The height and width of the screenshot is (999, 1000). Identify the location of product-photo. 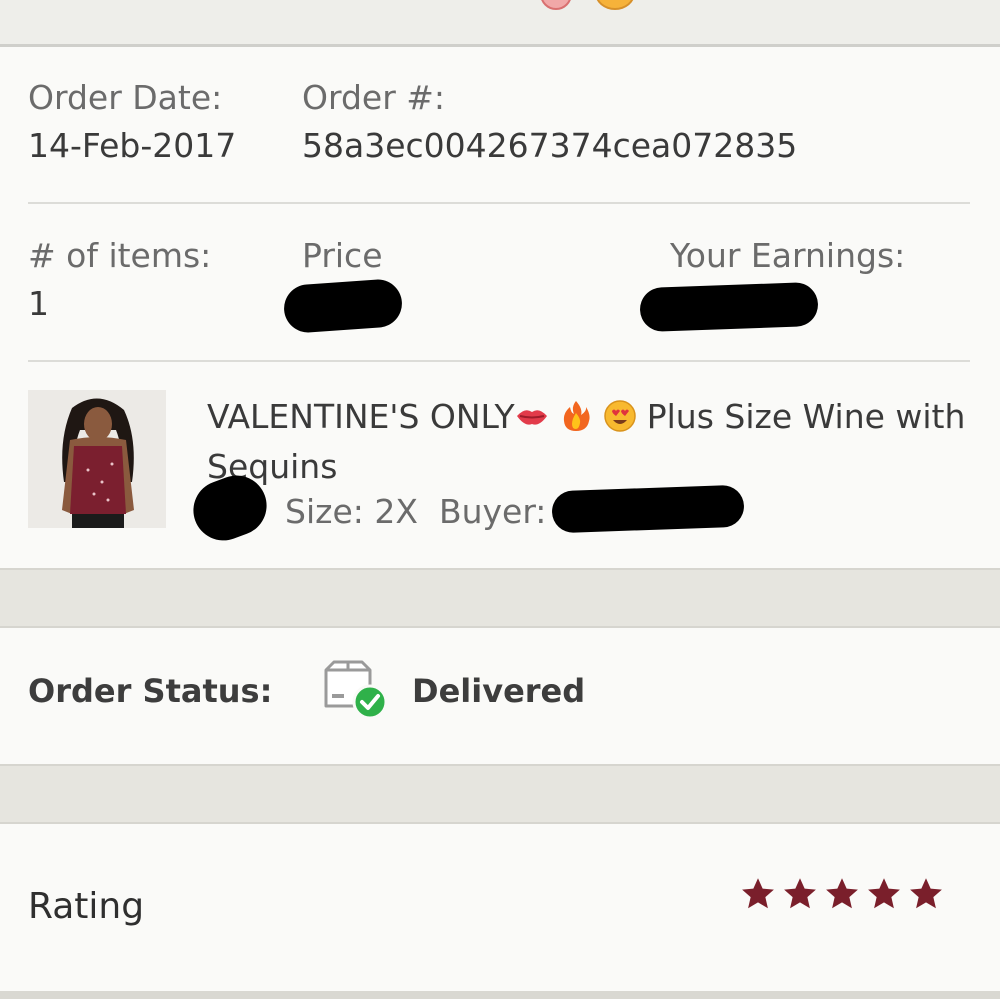
(97, 459).